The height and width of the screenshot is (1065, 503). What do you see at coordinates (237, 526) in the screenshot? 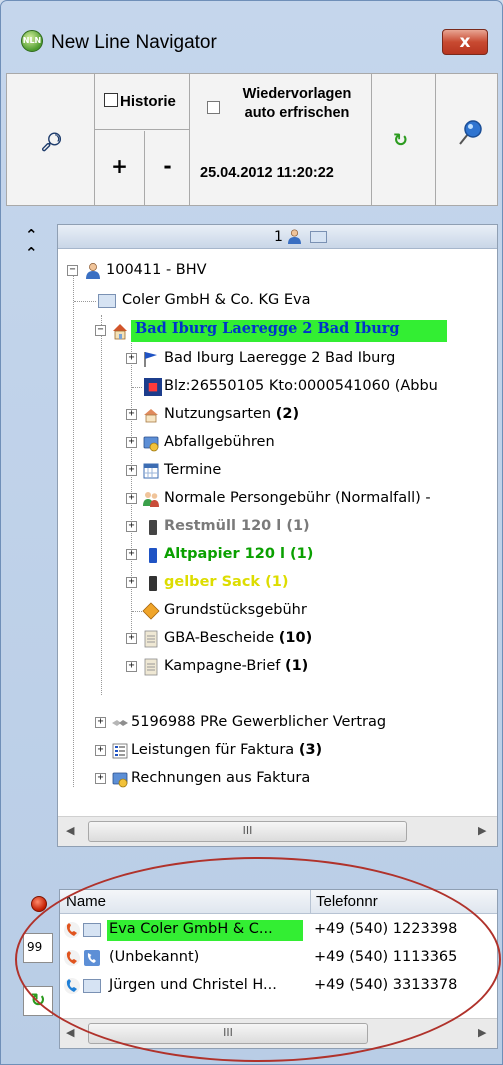
I see `tree-item-label: Restmüll 120 l (1)` at bounding box center [237, 526].